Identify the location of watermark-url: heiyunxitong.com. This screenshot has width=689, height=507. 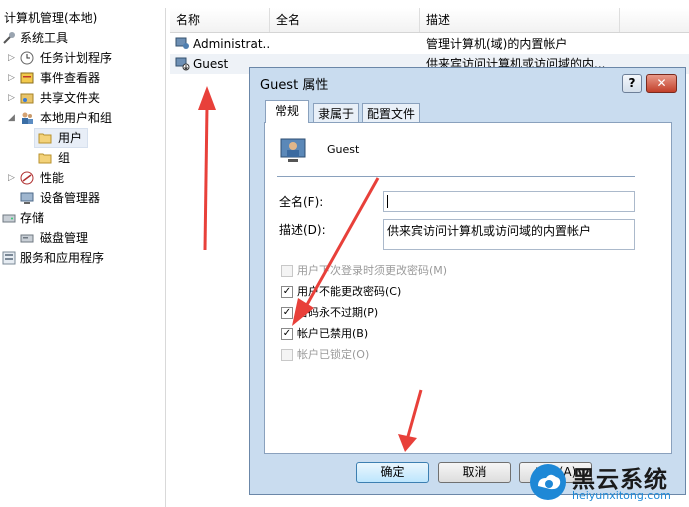
(621, 495).